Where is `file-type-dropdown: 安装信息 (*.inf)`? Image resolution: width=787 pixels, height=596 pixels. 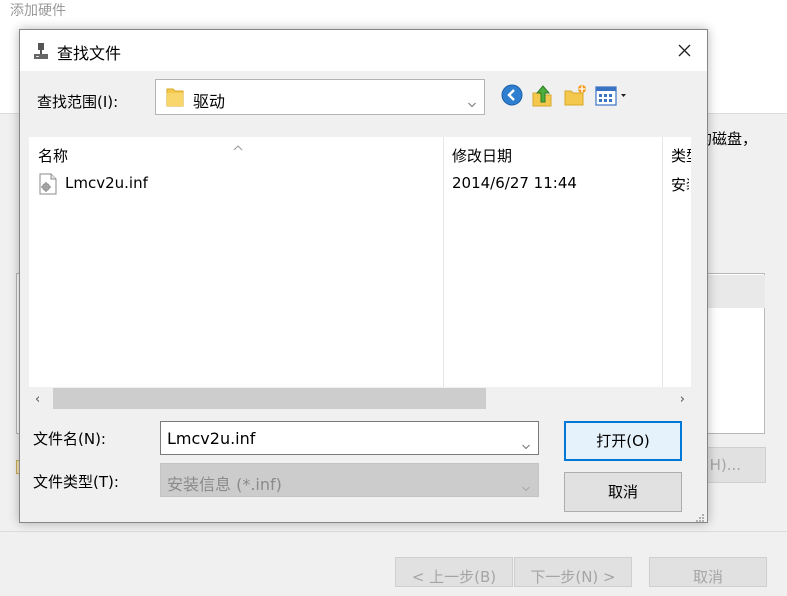 file-type-dropdown: 安装信息 (*.inf) is located at coordinates (349, 480).